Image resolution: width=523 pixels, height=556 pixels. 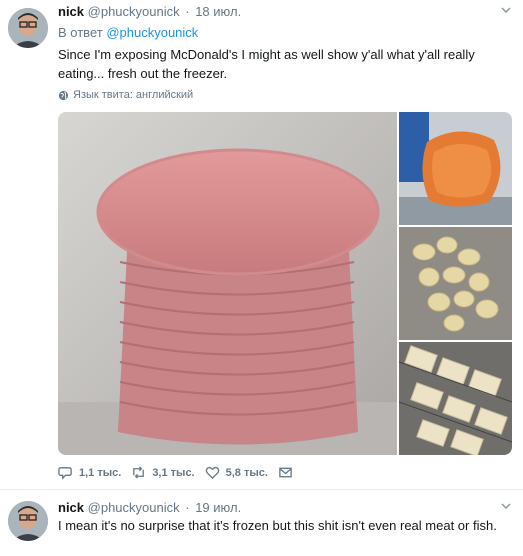 I want to click on timestamp: 19 июл., so click(x=218, y=507).